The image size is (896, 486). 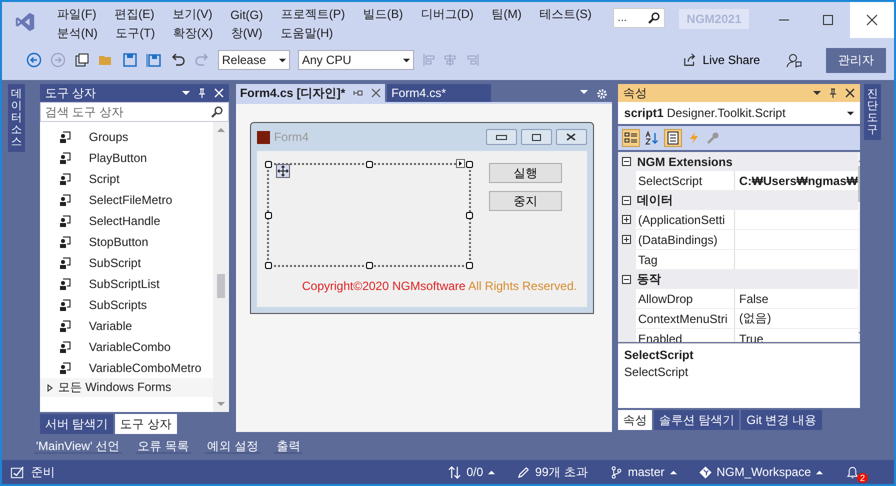 I want to click on menu-item: 확장(X), so click(x=193, y=33).